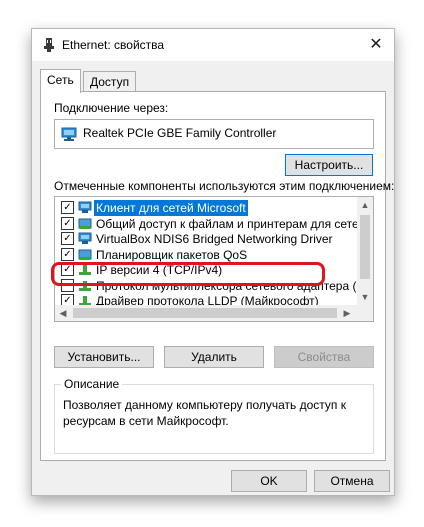 This screenshot has width=424, height=527. I want to click on horizontal-scrollbar: ◀ ▶, so click(214, 313).